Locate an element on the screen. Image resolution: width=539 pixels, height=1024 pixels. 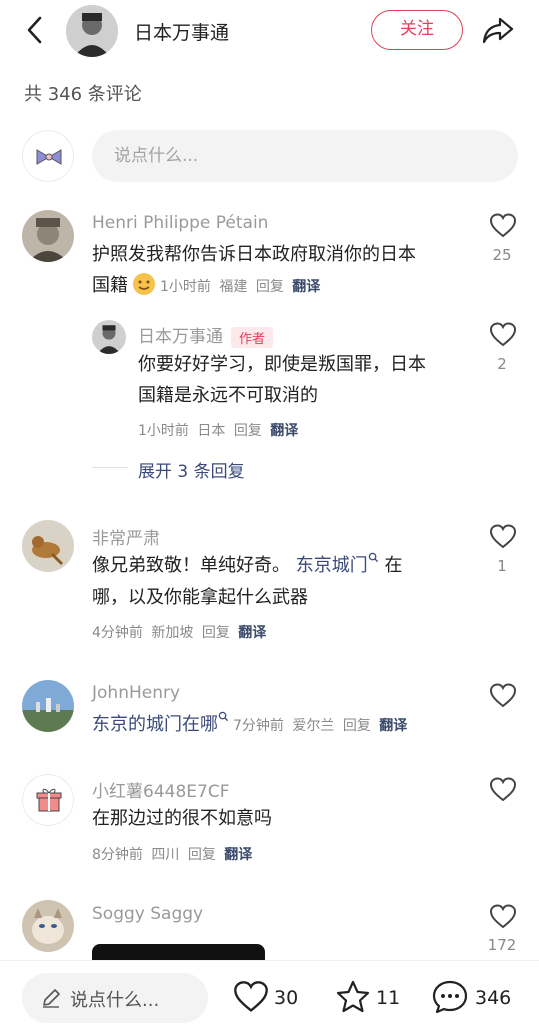
reply-meta: 1小时前 日本 回复 翻译 is located at coordinates (220, 430).